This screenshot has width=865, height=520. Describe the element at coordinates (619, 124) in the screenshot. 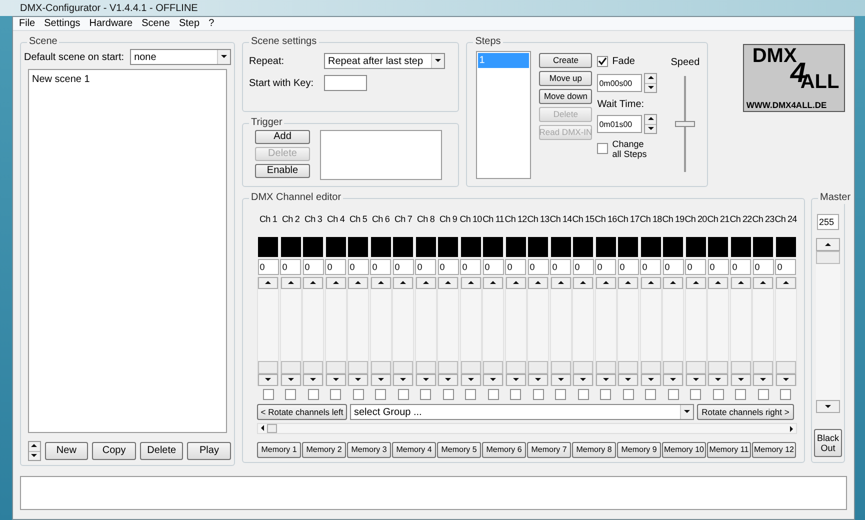

I see `wait-time-field: 0m01s00` at that location.